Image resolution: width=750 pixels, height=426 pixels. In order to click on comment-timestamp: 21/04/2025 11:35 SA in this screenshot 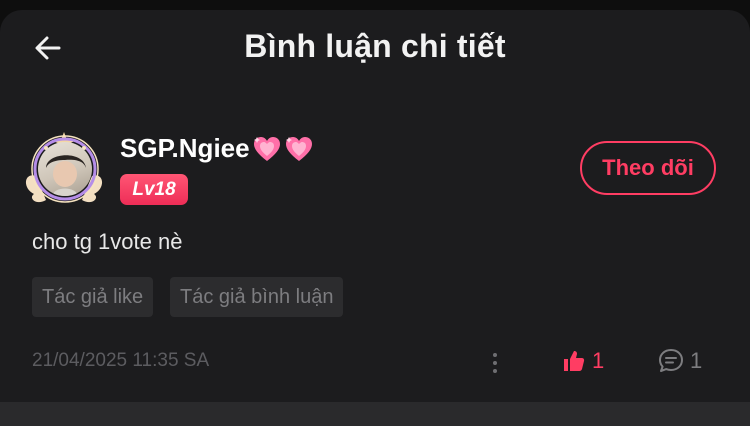, I will do `click(121, 360)`.